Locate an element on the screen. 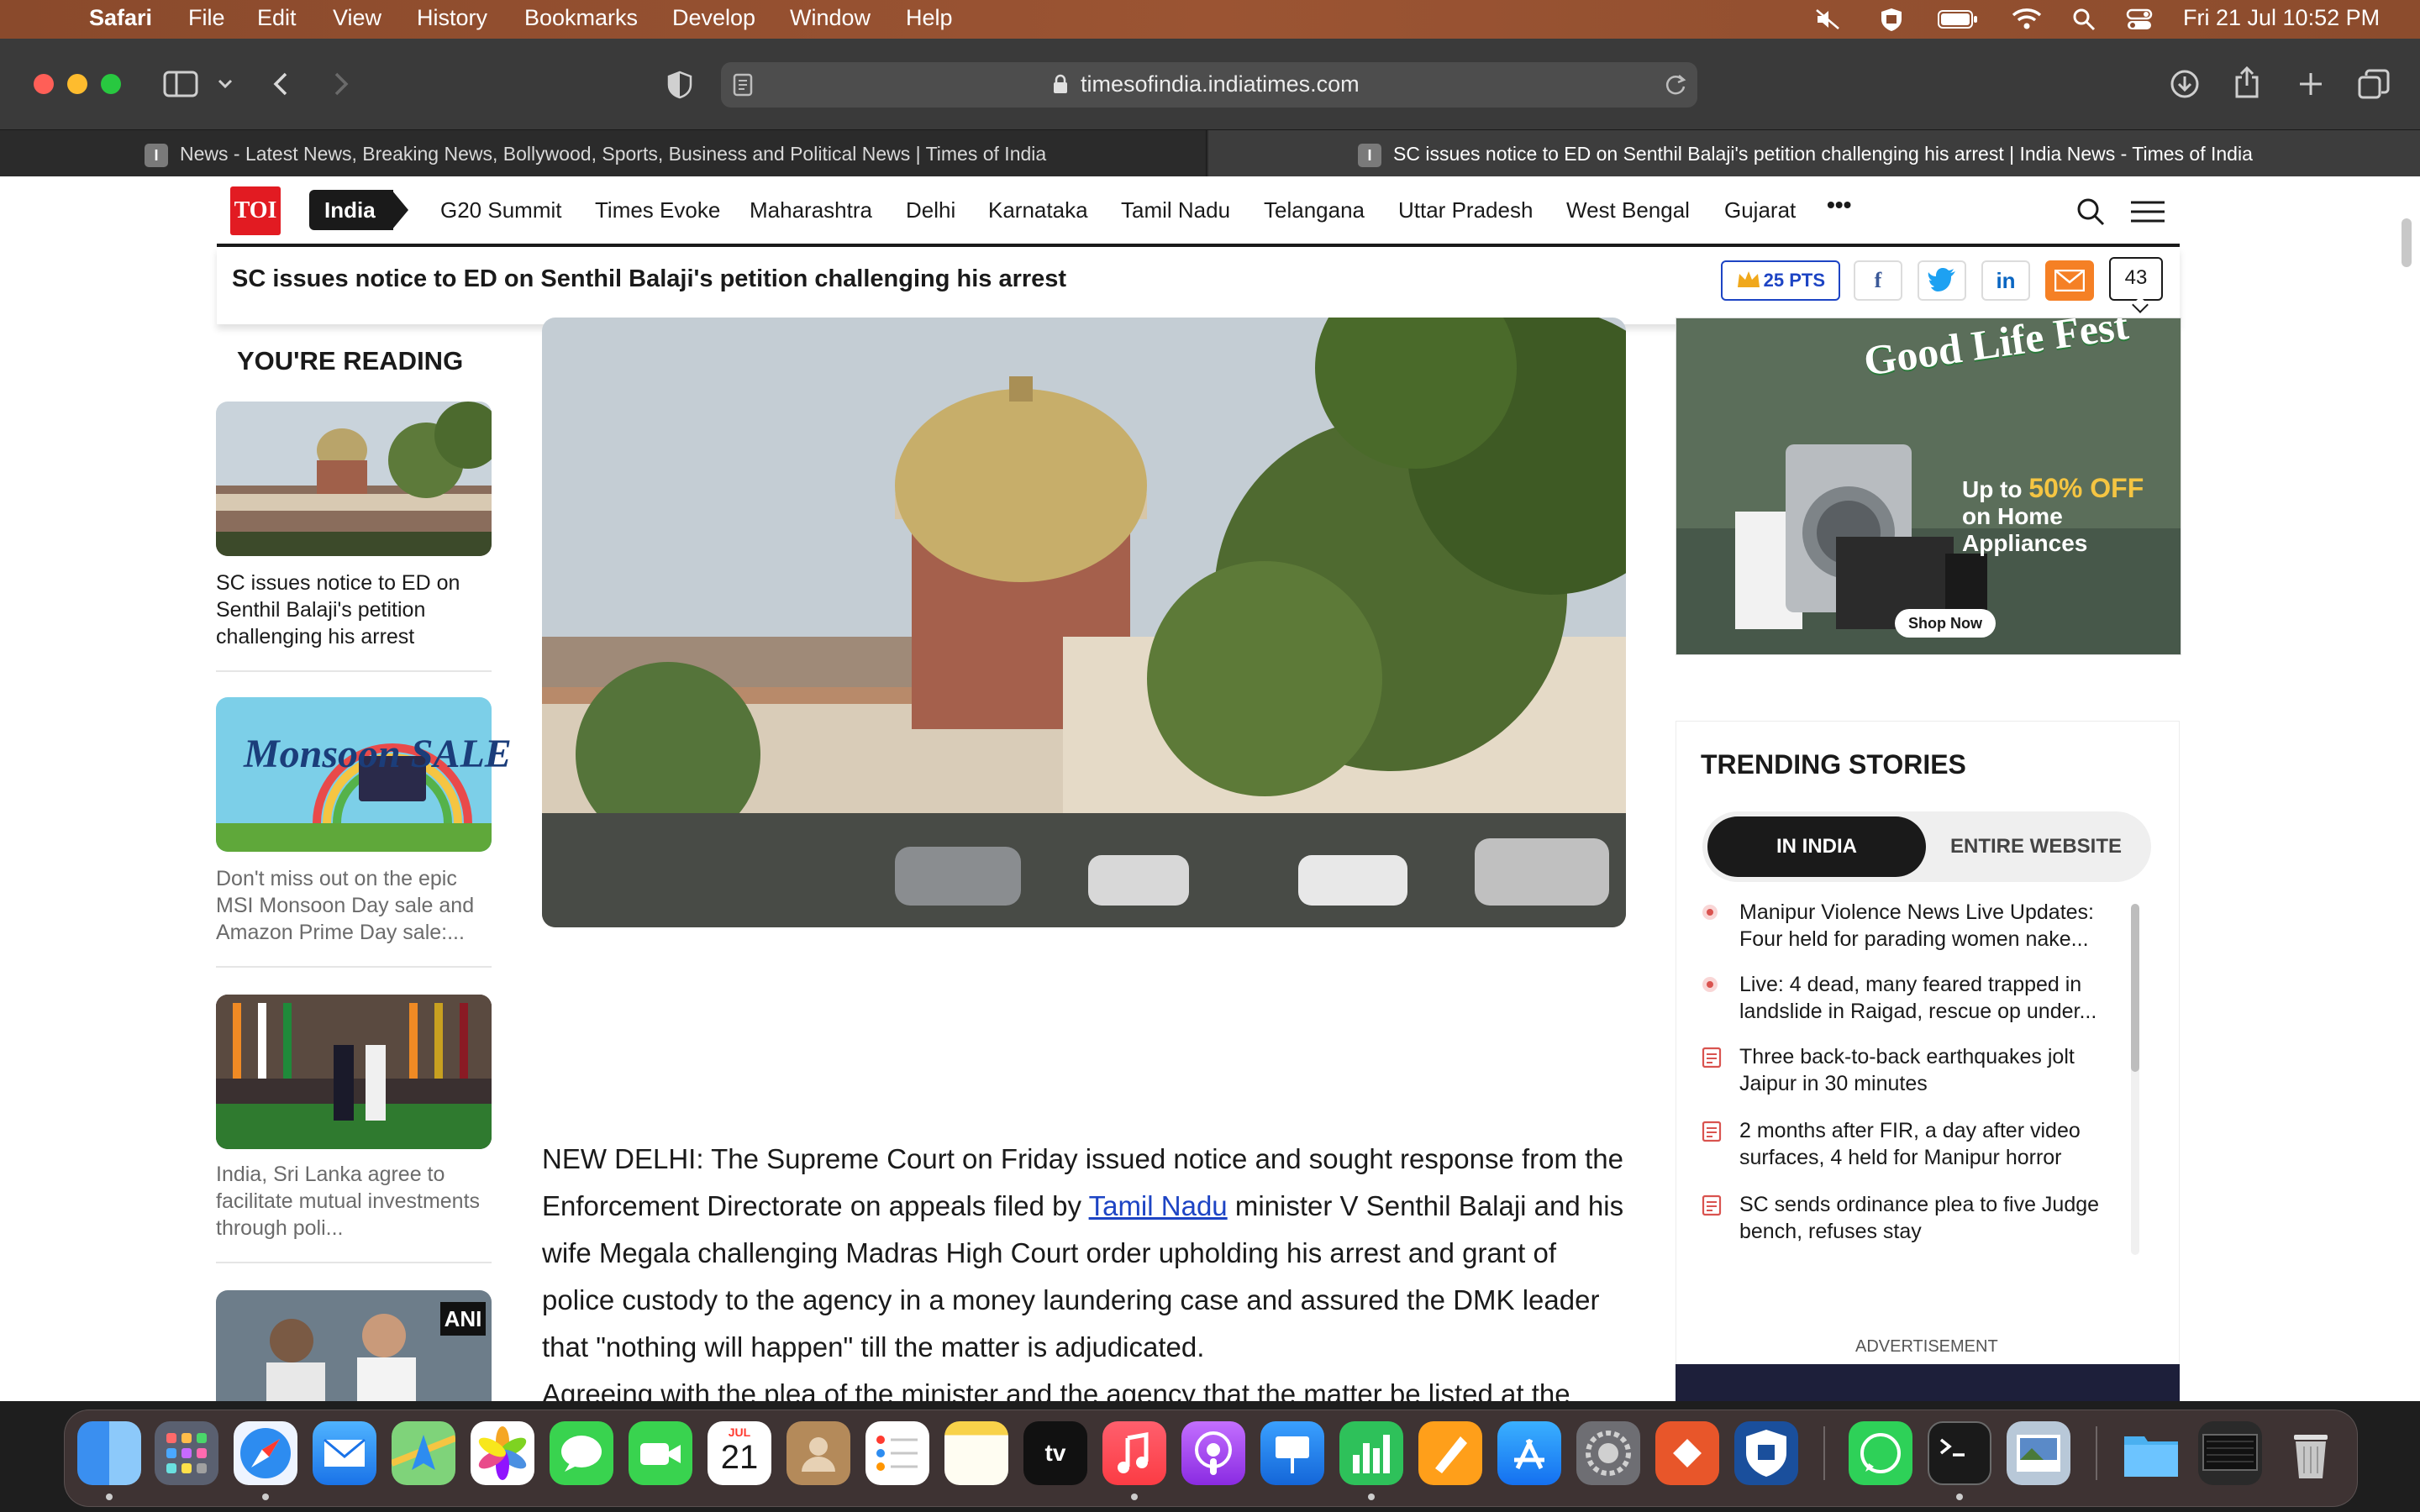  menu-develop: Develop is located at coordinates (713, 18).